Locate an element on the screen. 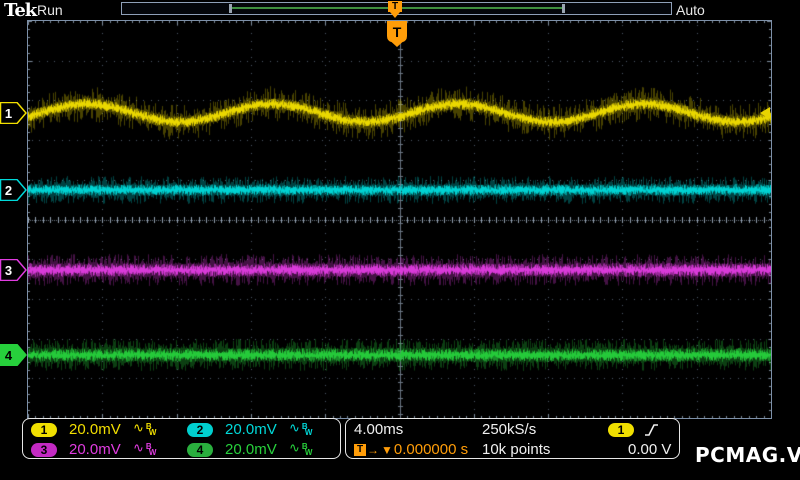 The image size is (800, 480). channel2-coupling-bandwidth-icons: ∿ B W is located at coordinates (301, 428).